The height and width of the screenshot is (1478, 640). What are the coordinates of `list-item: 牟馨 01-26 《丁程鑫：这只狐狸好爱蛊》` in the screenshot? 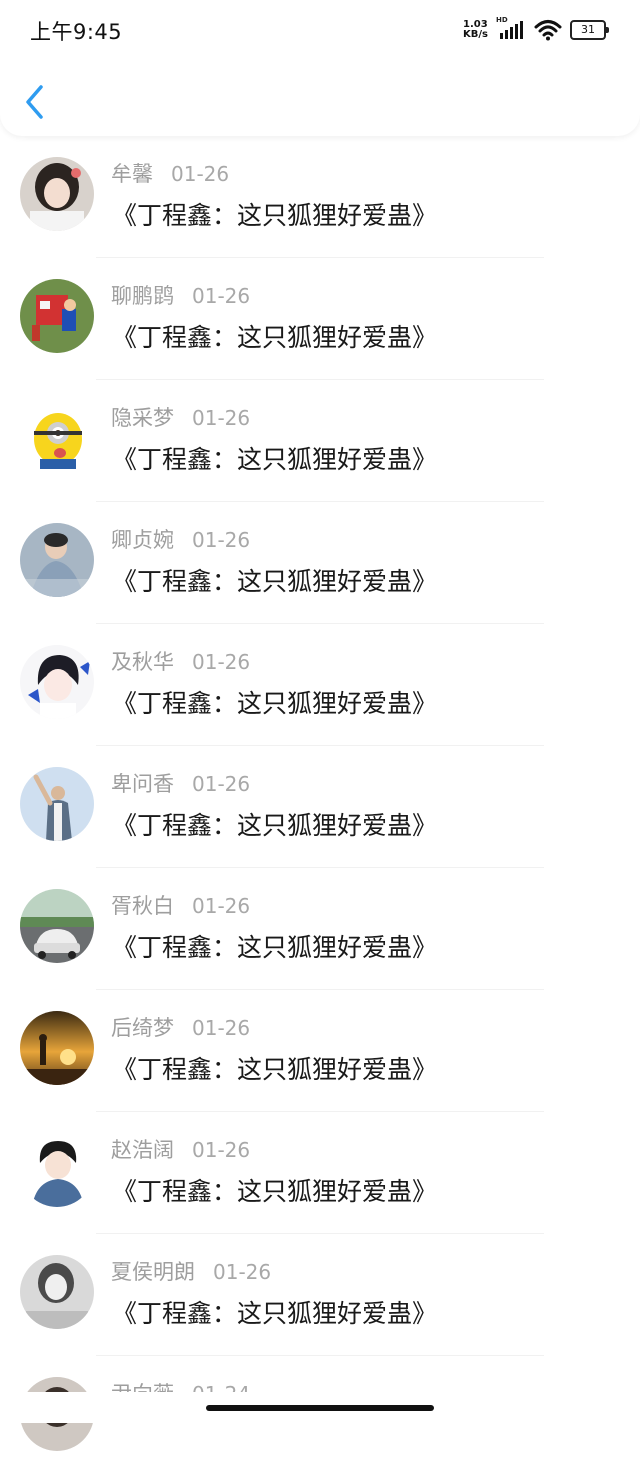 It's located at (320, 197).